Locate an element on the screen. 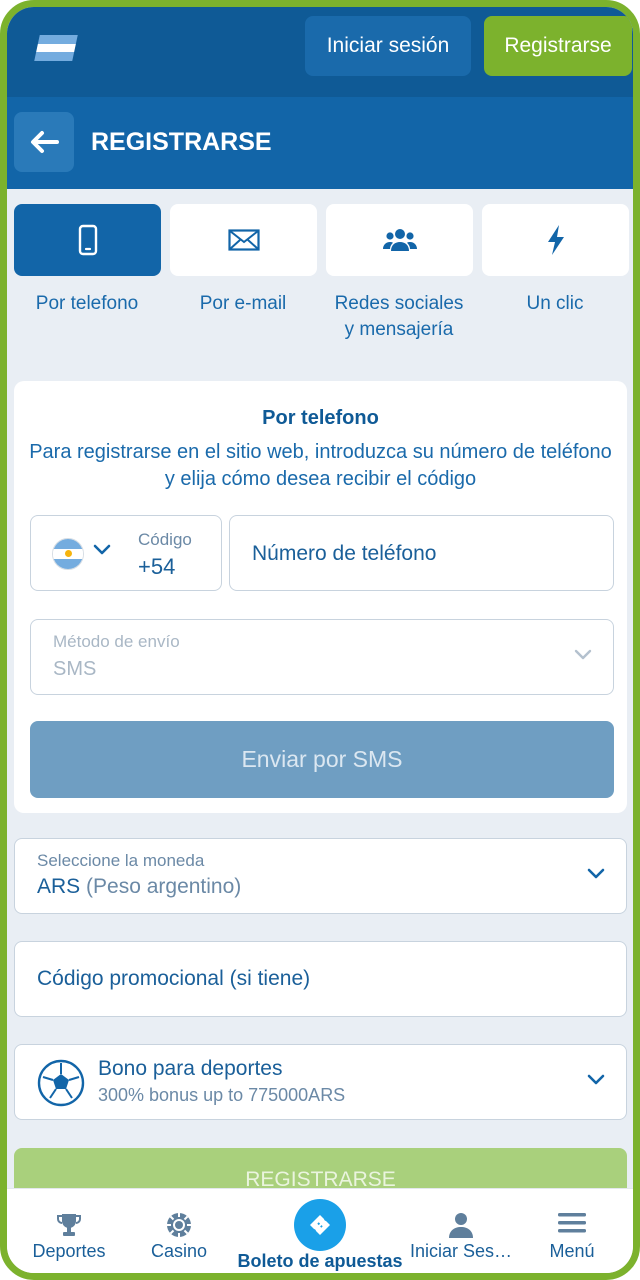 This screenshot has height=1280, width=640. bonus-subtitle: 300% bonus up to 775000ARS is located at coordinates (222, 1095).